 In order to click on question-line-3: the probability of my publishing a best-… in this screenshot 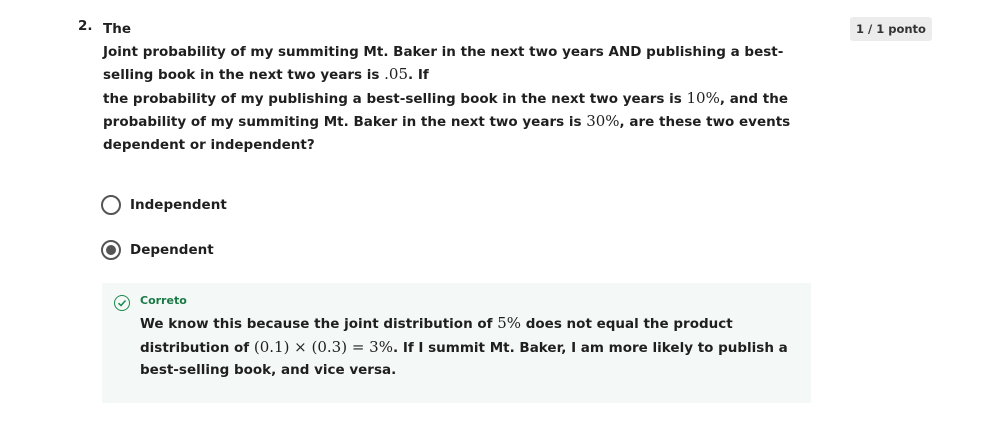, I will do `click(458, 122)`.